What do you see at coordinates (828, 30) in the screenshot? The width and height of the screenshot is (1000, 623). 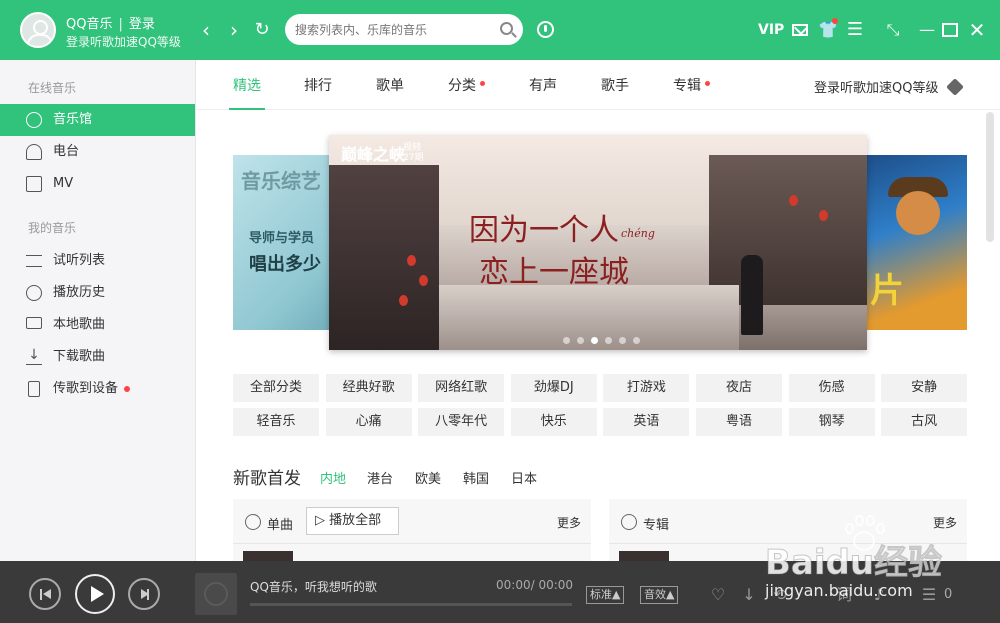 I see `skin-icon: 👕` at bounding box center [828, 30].